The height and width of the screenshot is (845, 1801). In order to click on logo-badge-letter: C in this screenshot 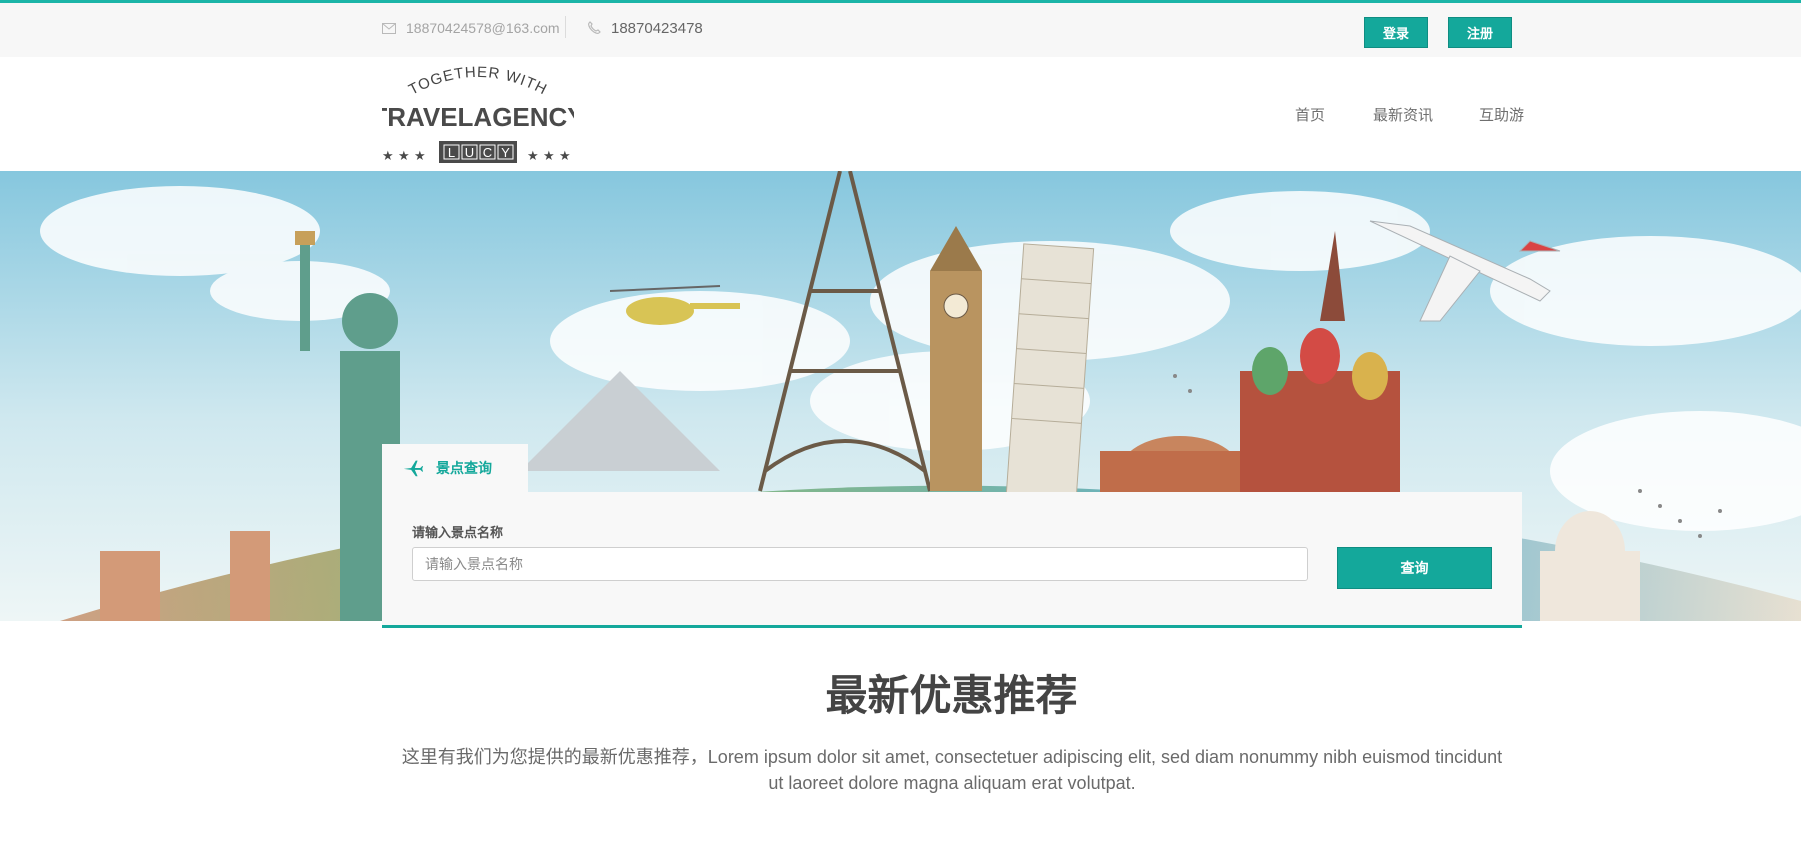, I will do `click(487, 152)`.